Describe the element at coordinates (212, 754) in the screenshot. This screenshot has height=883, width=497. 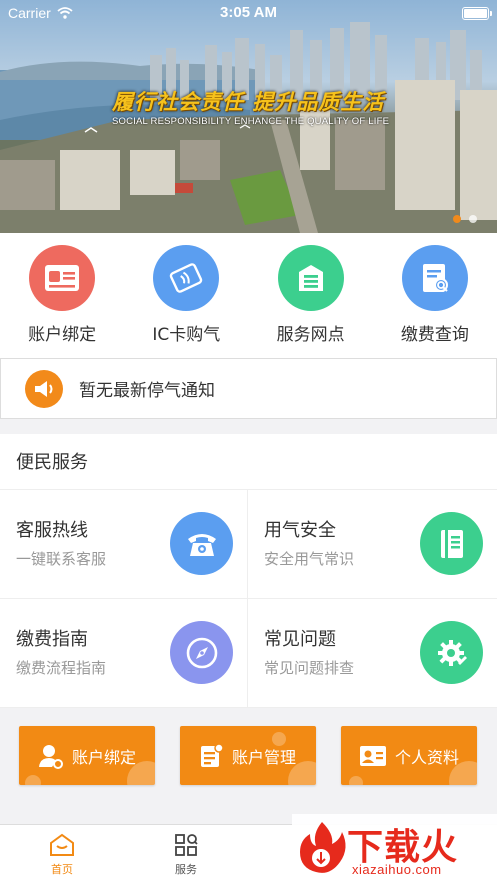
I see `account-manage-icon` at that location.